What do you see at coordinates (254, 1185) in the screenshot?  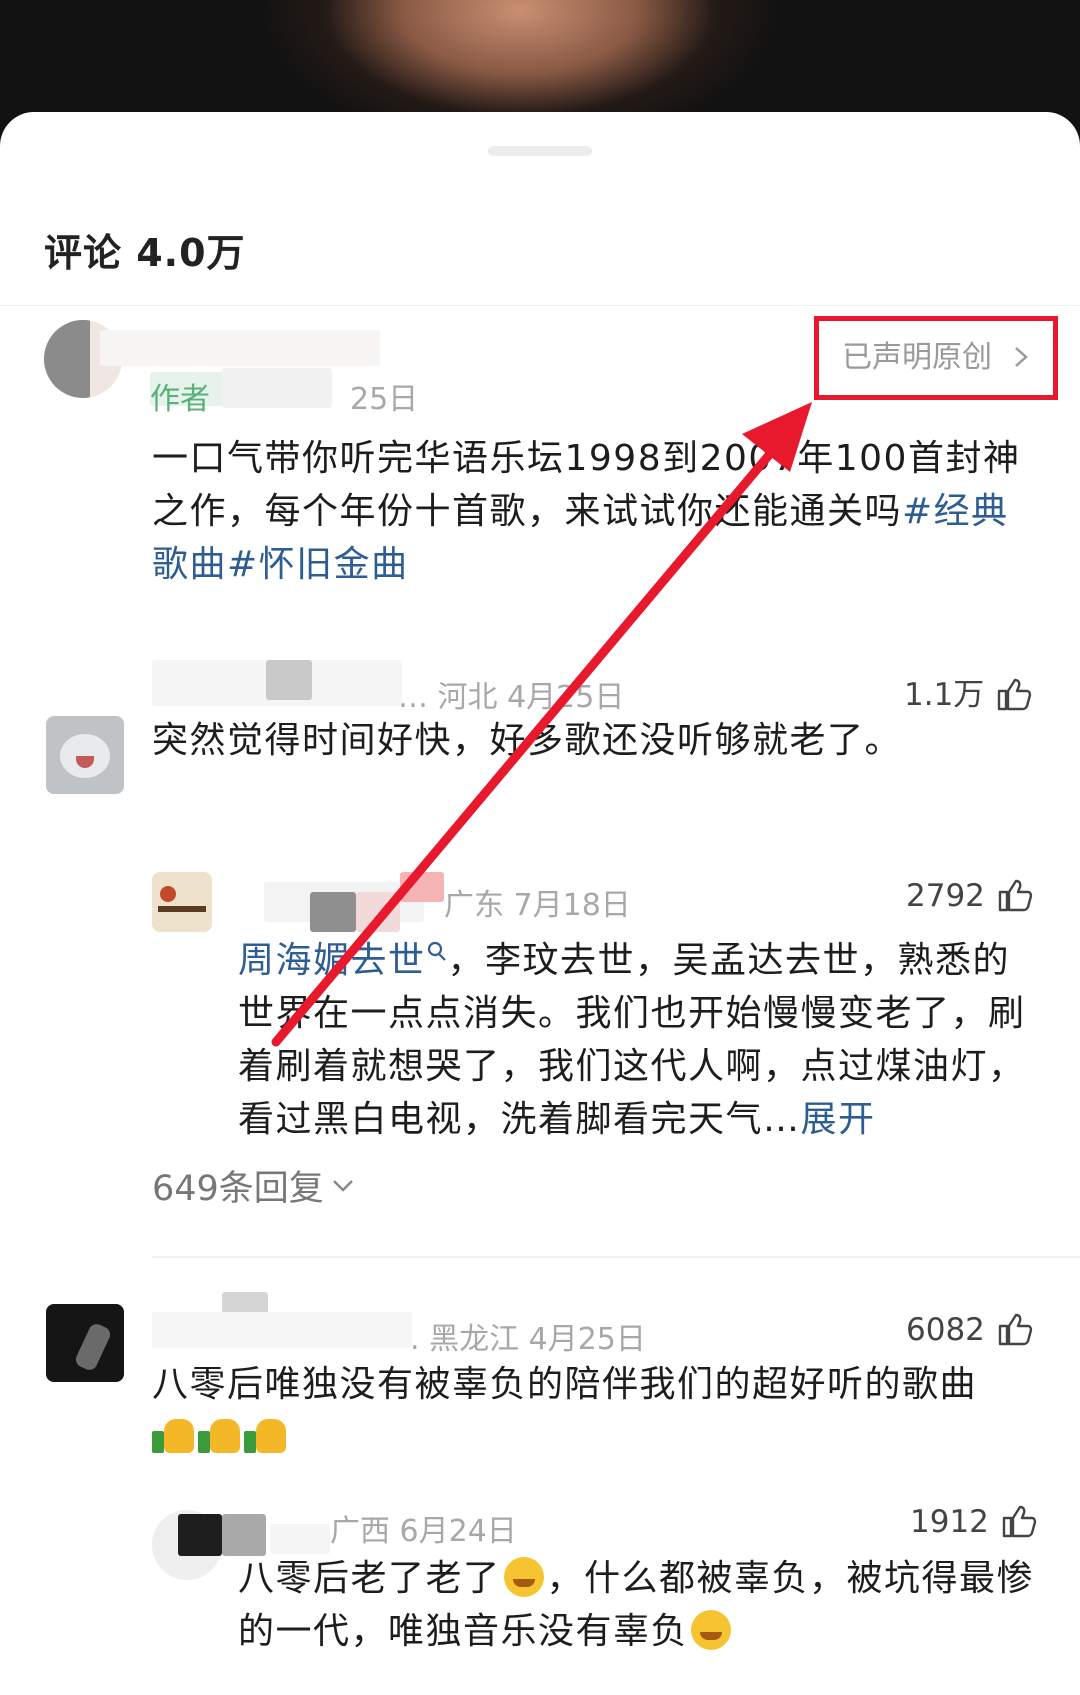 I see `view-replies-button: 649条回复` at bounding box center [254, 1185].